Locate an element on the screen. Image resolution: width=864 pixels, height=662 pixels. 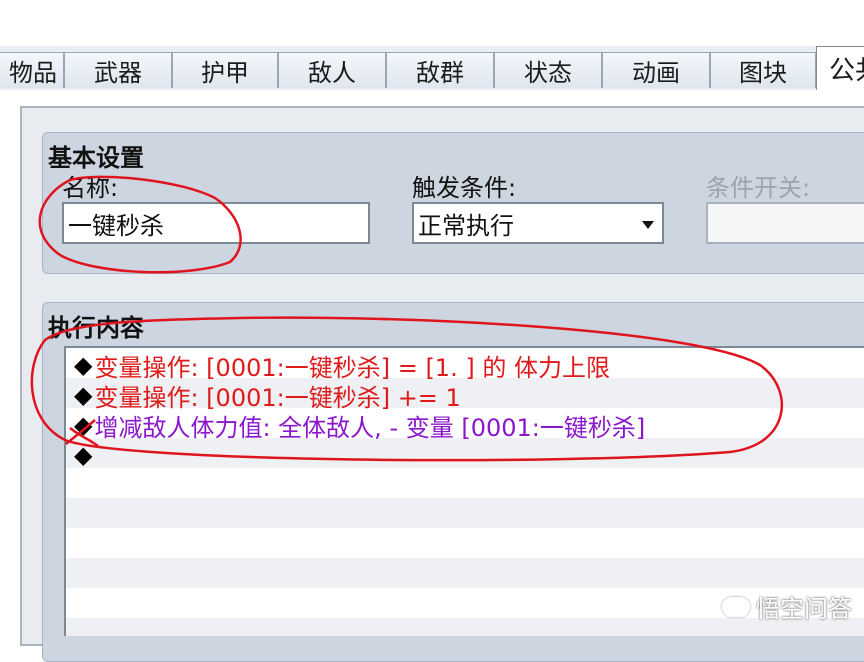
tab-animations: 动画 is located at coordinates (656, 70).